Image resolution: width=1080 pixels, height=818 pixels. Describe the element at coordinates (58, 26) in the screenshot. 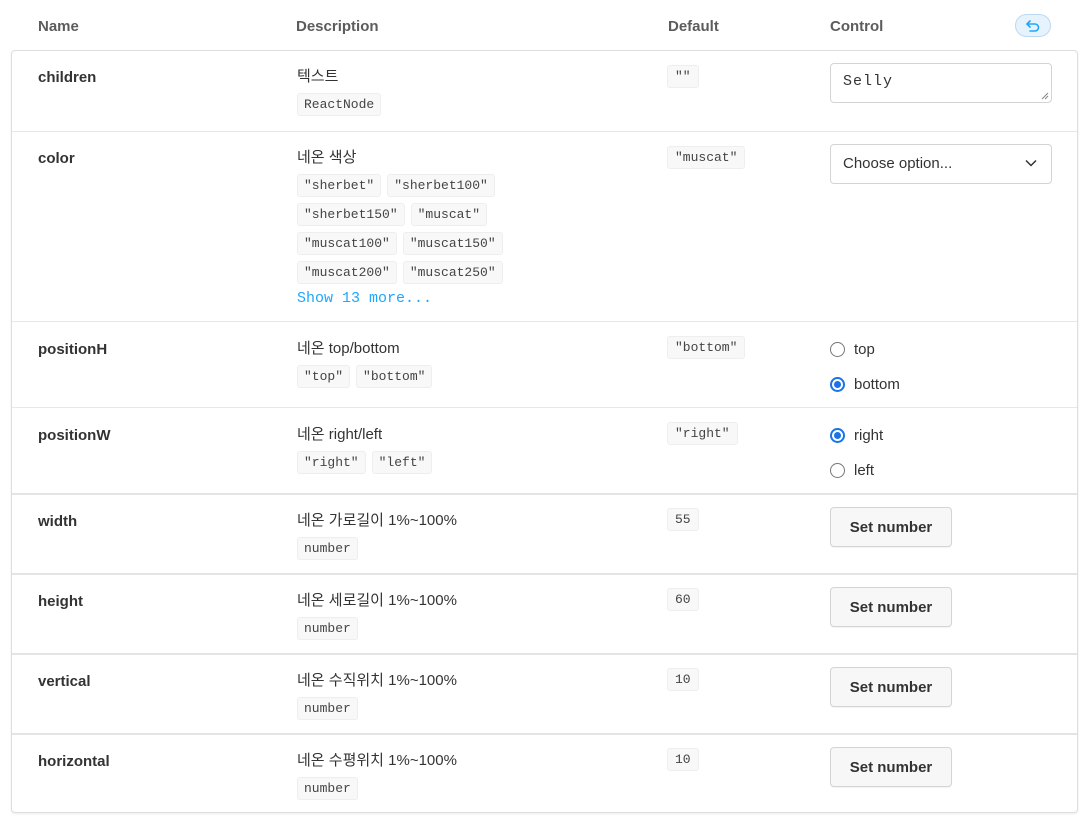

I see `column-header-name: Name` at that location.